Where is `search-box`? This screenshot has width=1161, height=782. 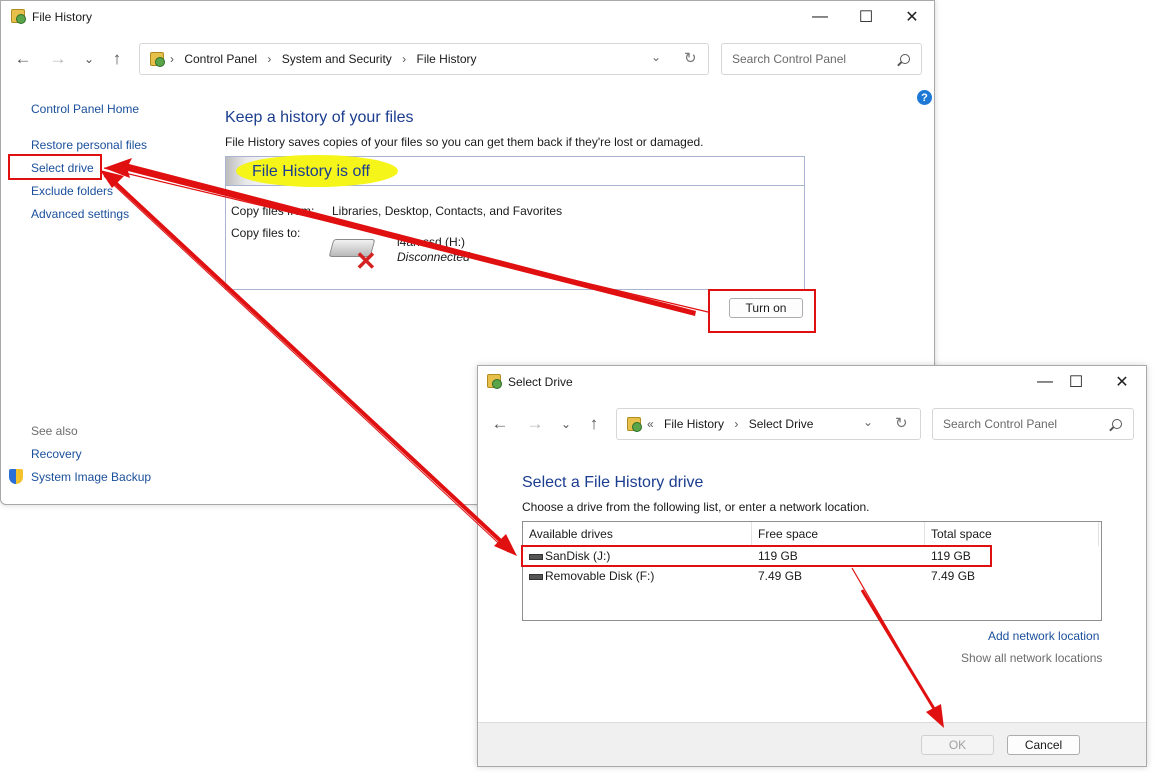
search-box is located at coordinates (821, 59).